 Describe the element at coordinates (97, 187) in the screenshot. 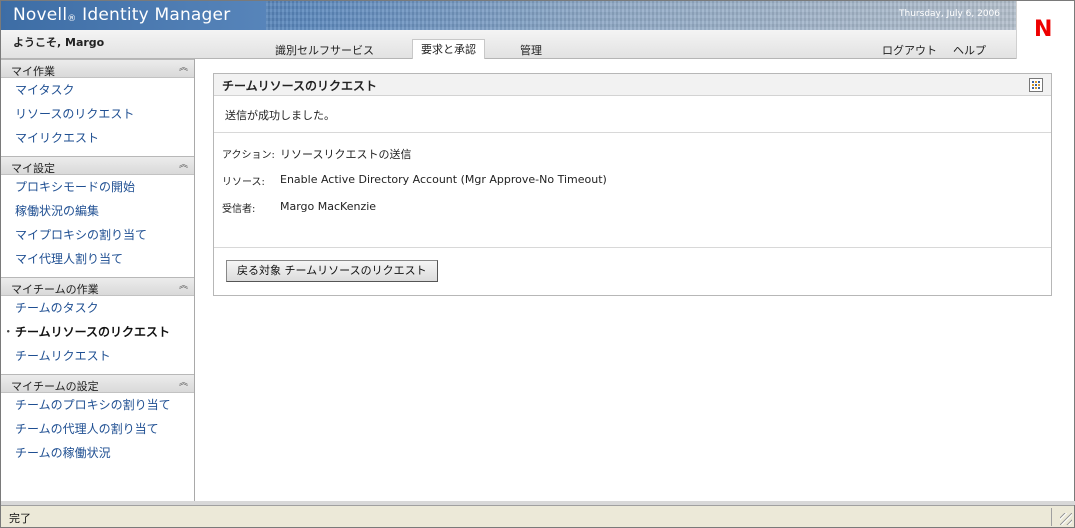

I see `sidebar-item-start-proxy-mode: プロキシモードの開始` at that location.